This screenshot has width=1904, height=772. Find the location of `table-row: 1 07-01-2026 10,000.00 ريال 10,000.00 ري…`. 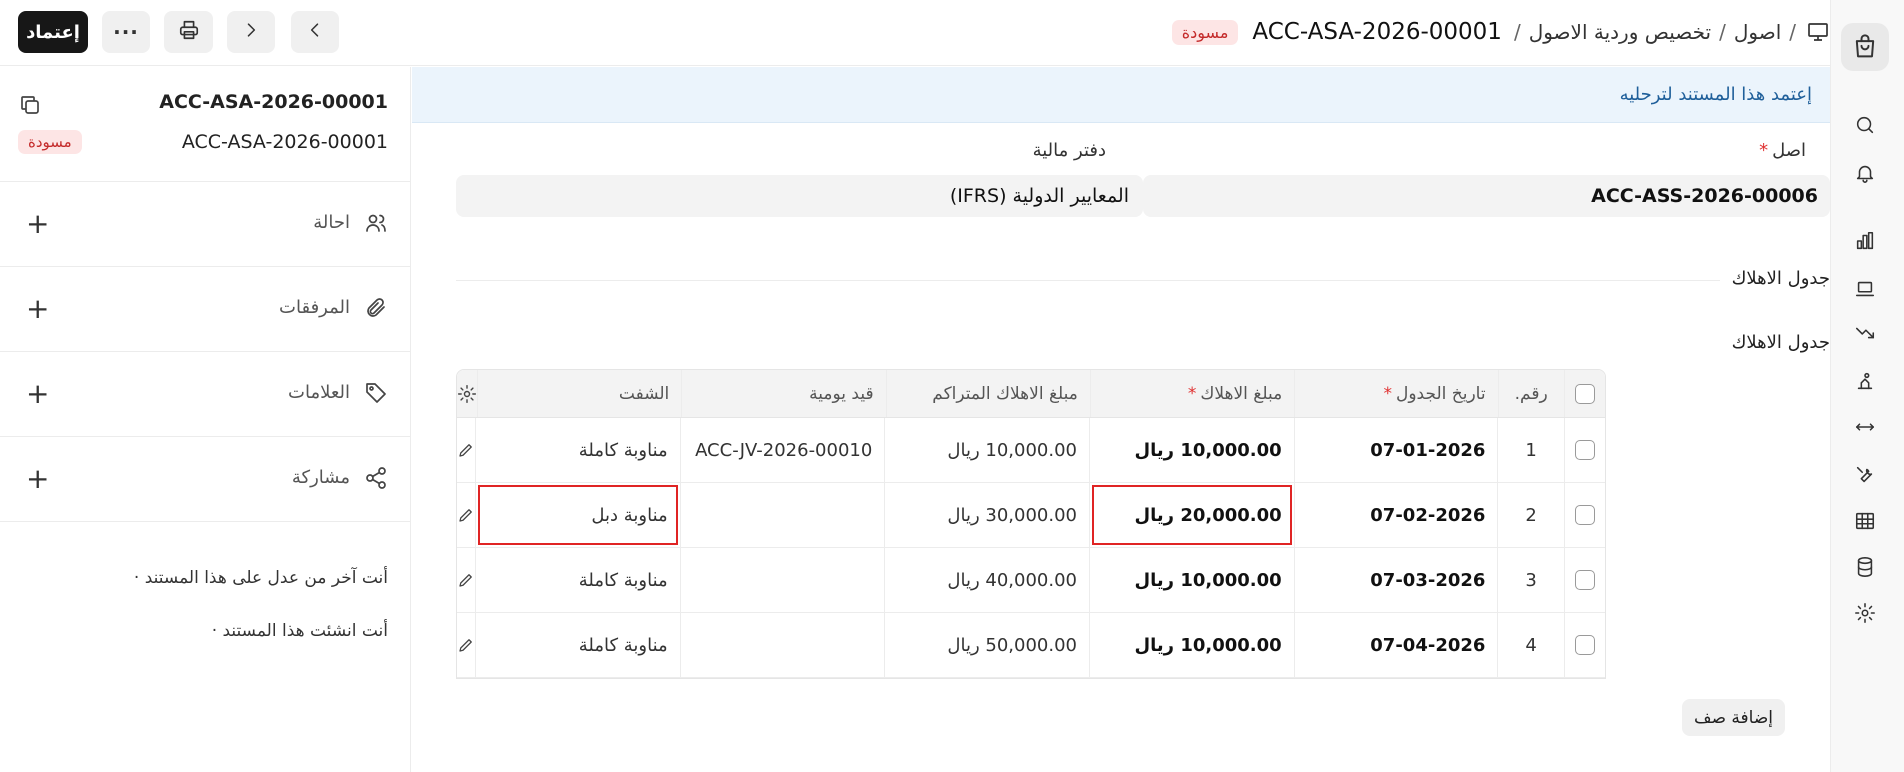

table-row: 1 07-01-2026 10,000.00 ريال 10,000.00 ري… is located at coordinates (1031, 450).